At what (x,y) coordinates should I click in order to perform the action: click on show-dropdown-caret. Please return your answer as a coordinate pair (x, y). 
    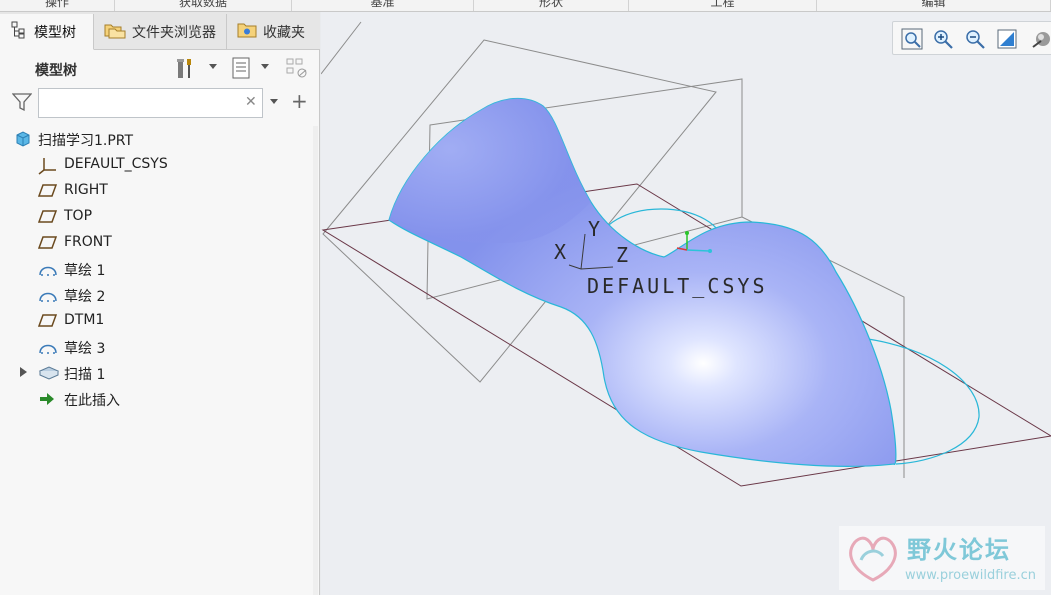
    Looking at the image, I should click on (265, 66).